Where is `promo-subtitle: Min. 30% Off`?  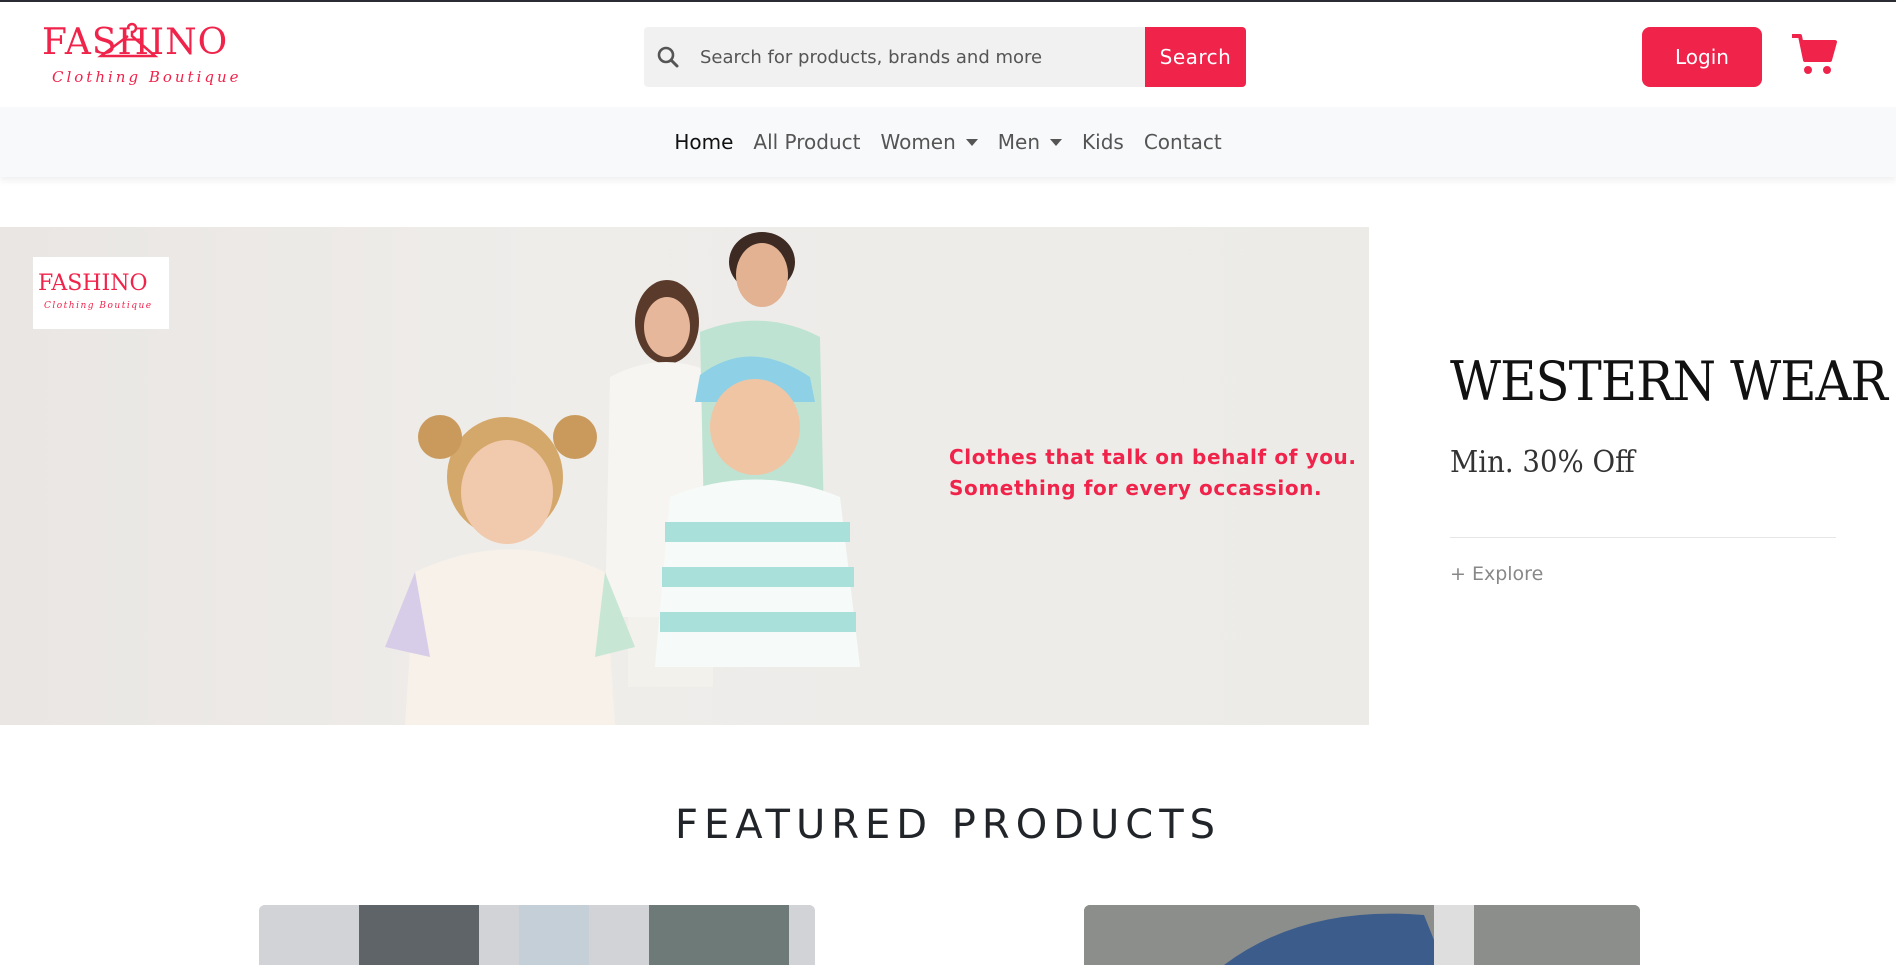 promo-subtitle: Min. 30% Off is located at coordinates (1542, 462).